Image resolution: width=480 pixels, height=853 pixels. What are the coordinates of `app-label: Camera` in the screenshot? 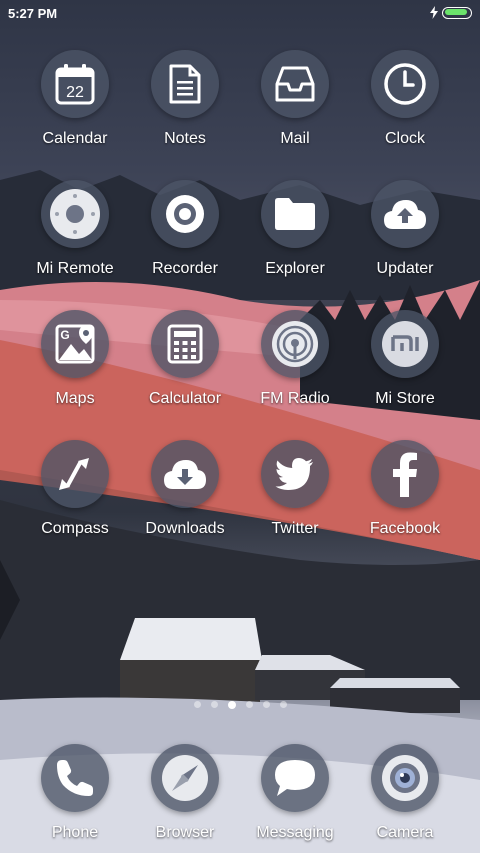 It's located at (405, 832).